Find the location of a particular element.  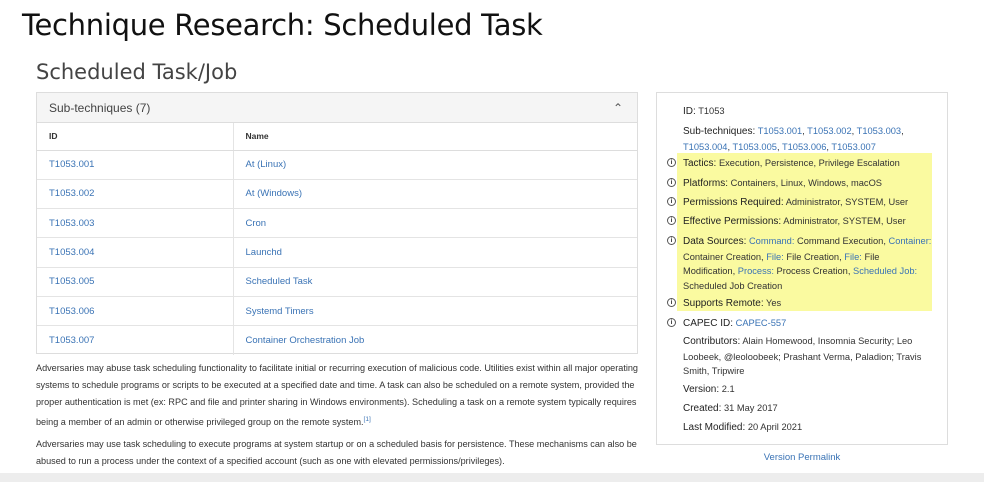

version-label: Version: is located at coordinates (701, 389).